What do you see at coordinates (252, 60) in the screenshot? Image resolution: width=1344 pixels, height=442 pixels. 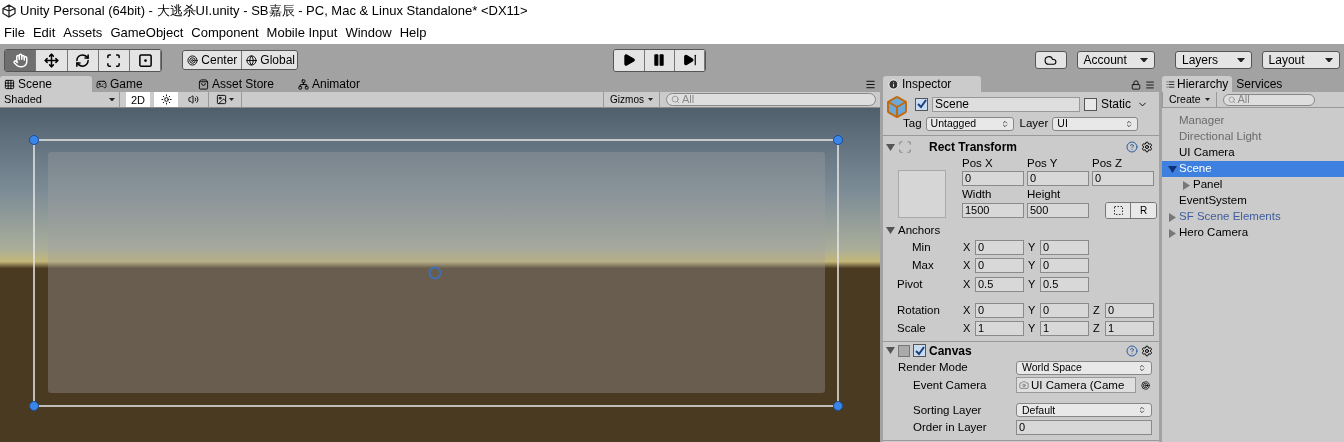 I see `globe-icon` at bounding box center [252, 60].